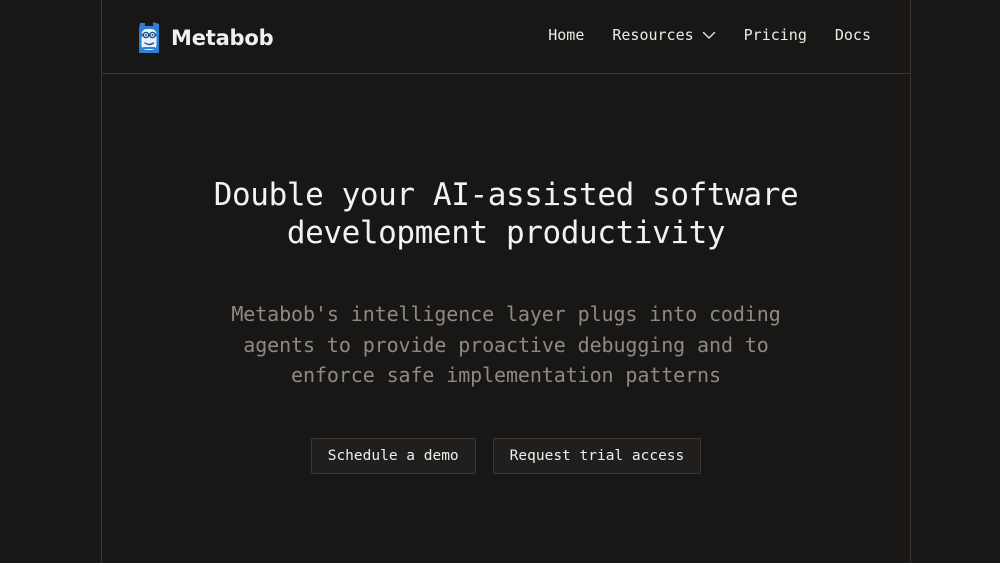 This screenshot has height=563, width=1000. I want to click on cta-button-row: Schedule a demo Request trial access, so click(506, 455).